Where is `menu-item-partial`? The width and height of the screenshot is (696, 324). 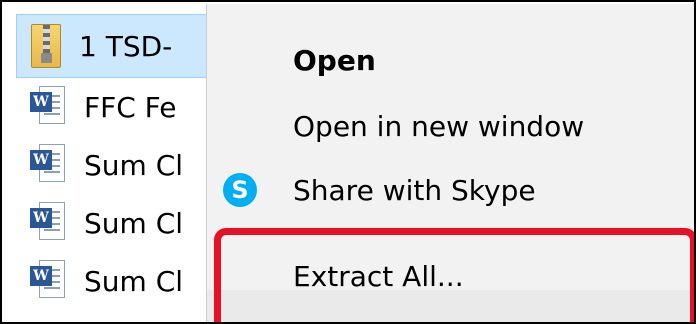
menu-item-partial is located at coordinates (450, 306).